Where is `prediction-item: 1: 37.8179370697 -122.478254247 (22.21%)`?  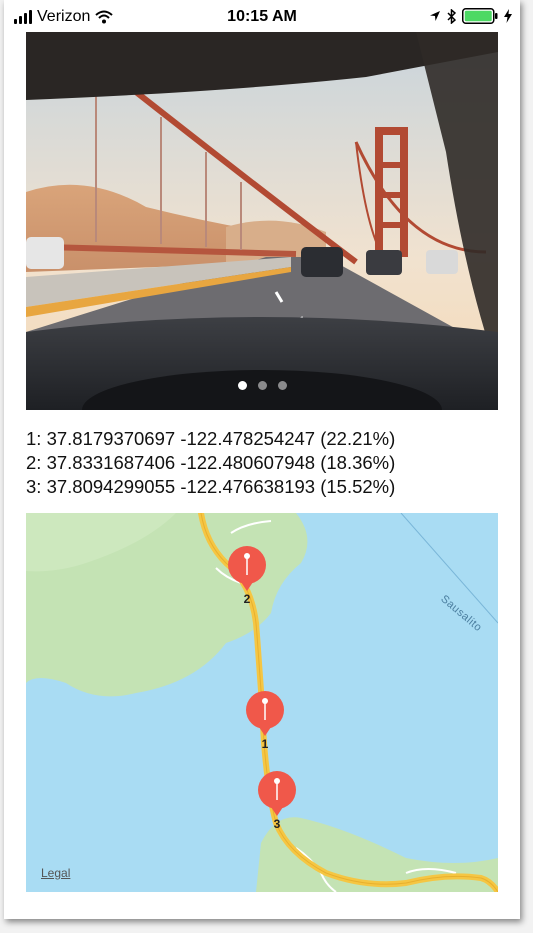
prediction-item: 1: 37.8179370697 -122.478254247 (22.21%) is located at coordinates (211, 438).